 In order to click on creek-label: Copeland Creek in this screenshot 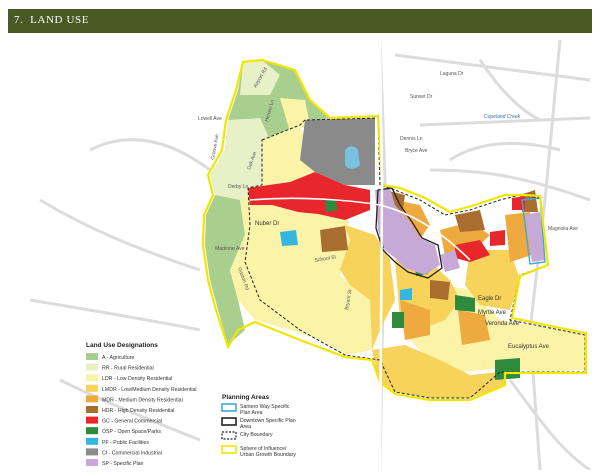, I will do `click(502, 117)`.